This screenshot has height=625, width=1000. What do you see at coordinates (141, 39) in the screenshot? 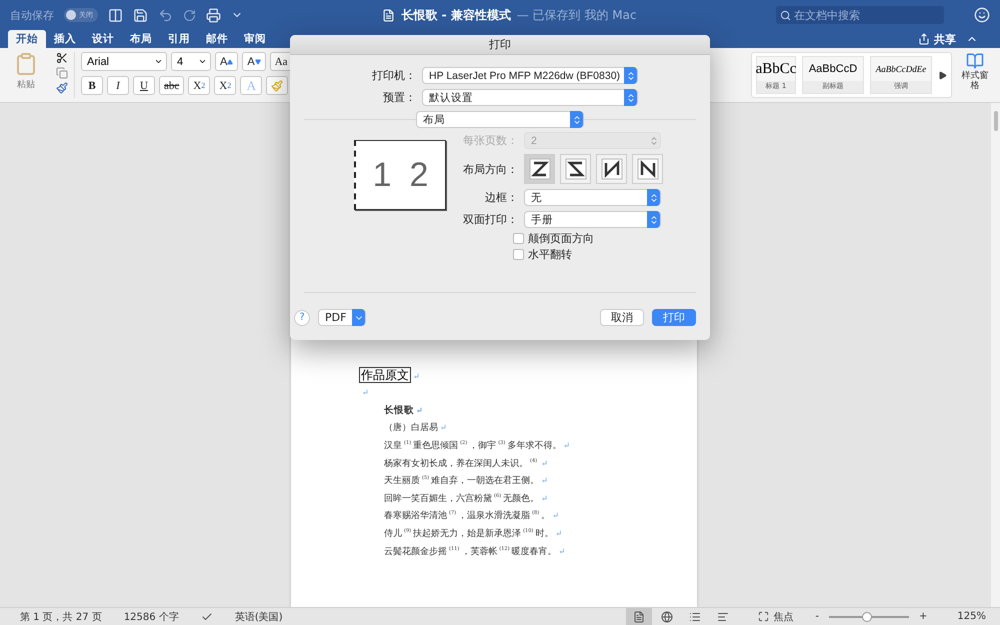
I see `ribbon-tab: 布局` at bounding box center [141, 39].